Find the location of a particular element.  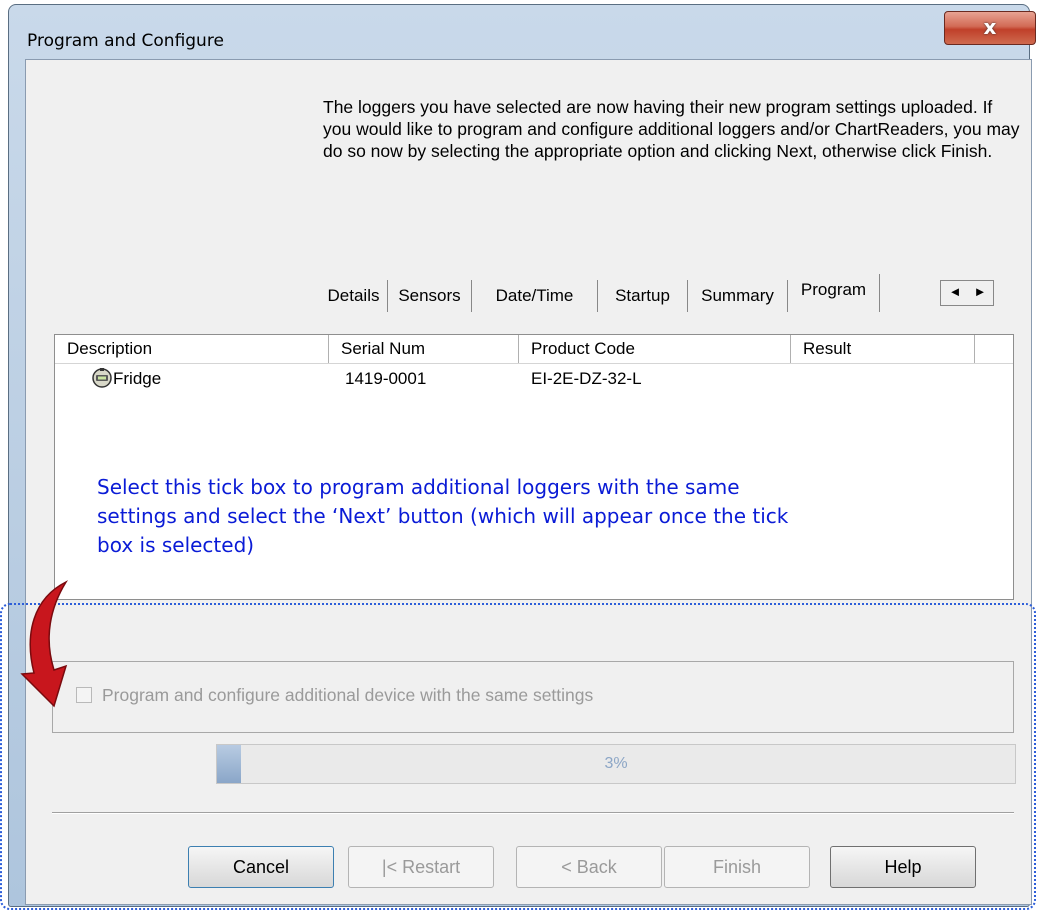

tab-startup: Startup is located at coordinates (643, 296).